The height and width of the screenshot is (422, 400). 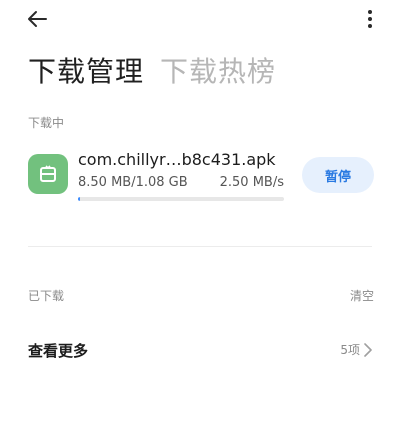 I want to click on view-more-label: 查看更多, so click(x=58, y=351).